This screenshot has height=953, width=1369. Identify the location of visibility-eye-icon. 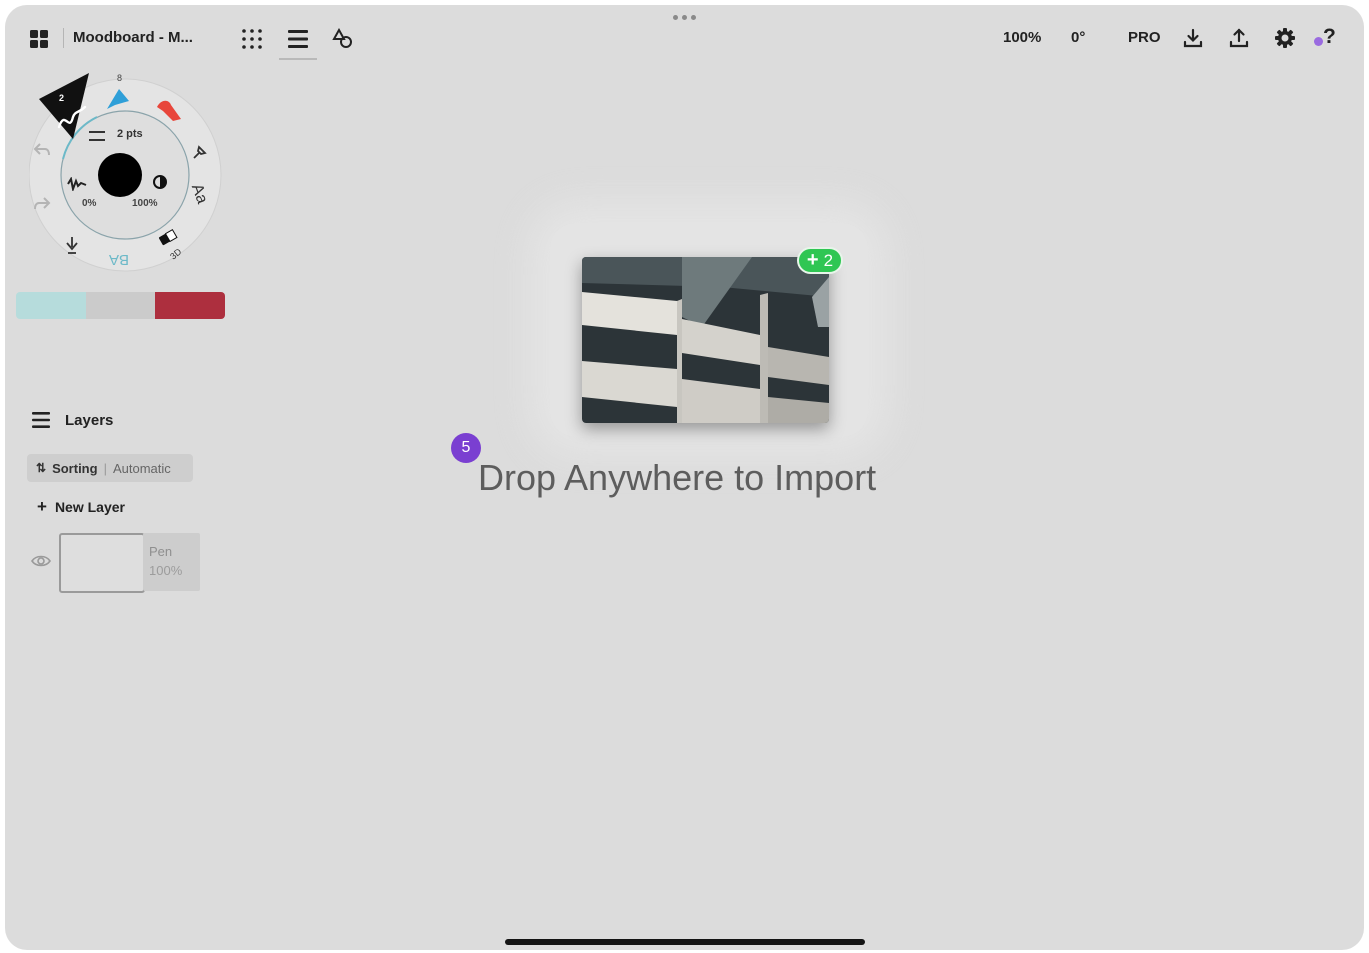
(41, 563).